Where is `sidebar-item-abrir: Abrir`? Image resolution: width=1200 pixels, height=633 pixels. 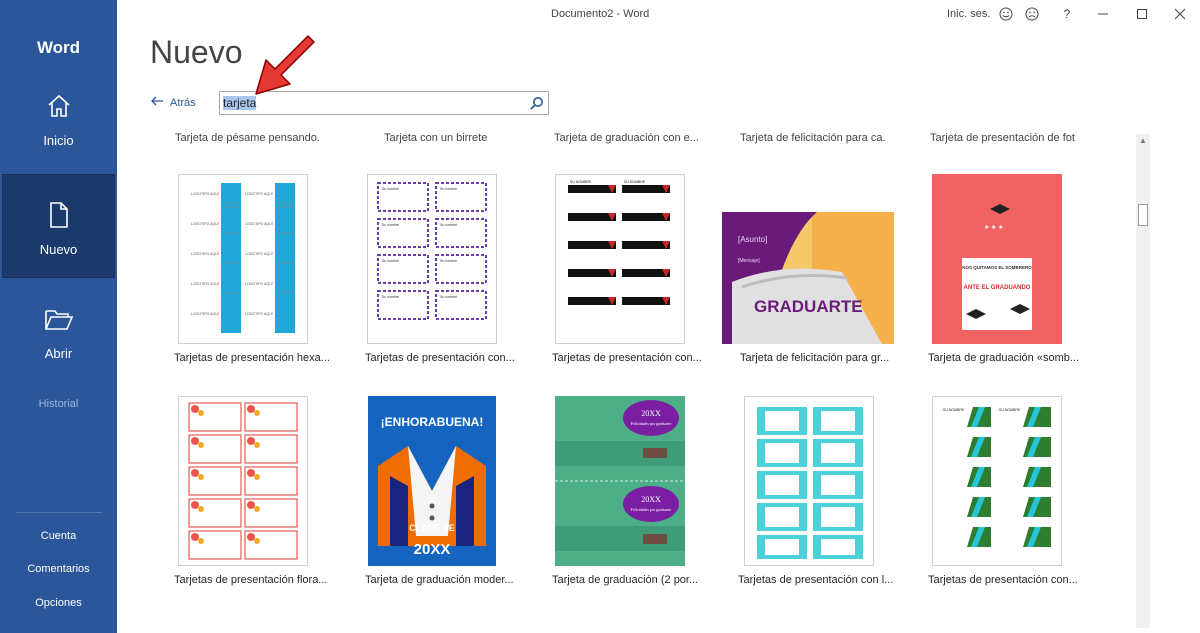 sidebar-item-abrir: Abrir is located at coordinates (58, 339).